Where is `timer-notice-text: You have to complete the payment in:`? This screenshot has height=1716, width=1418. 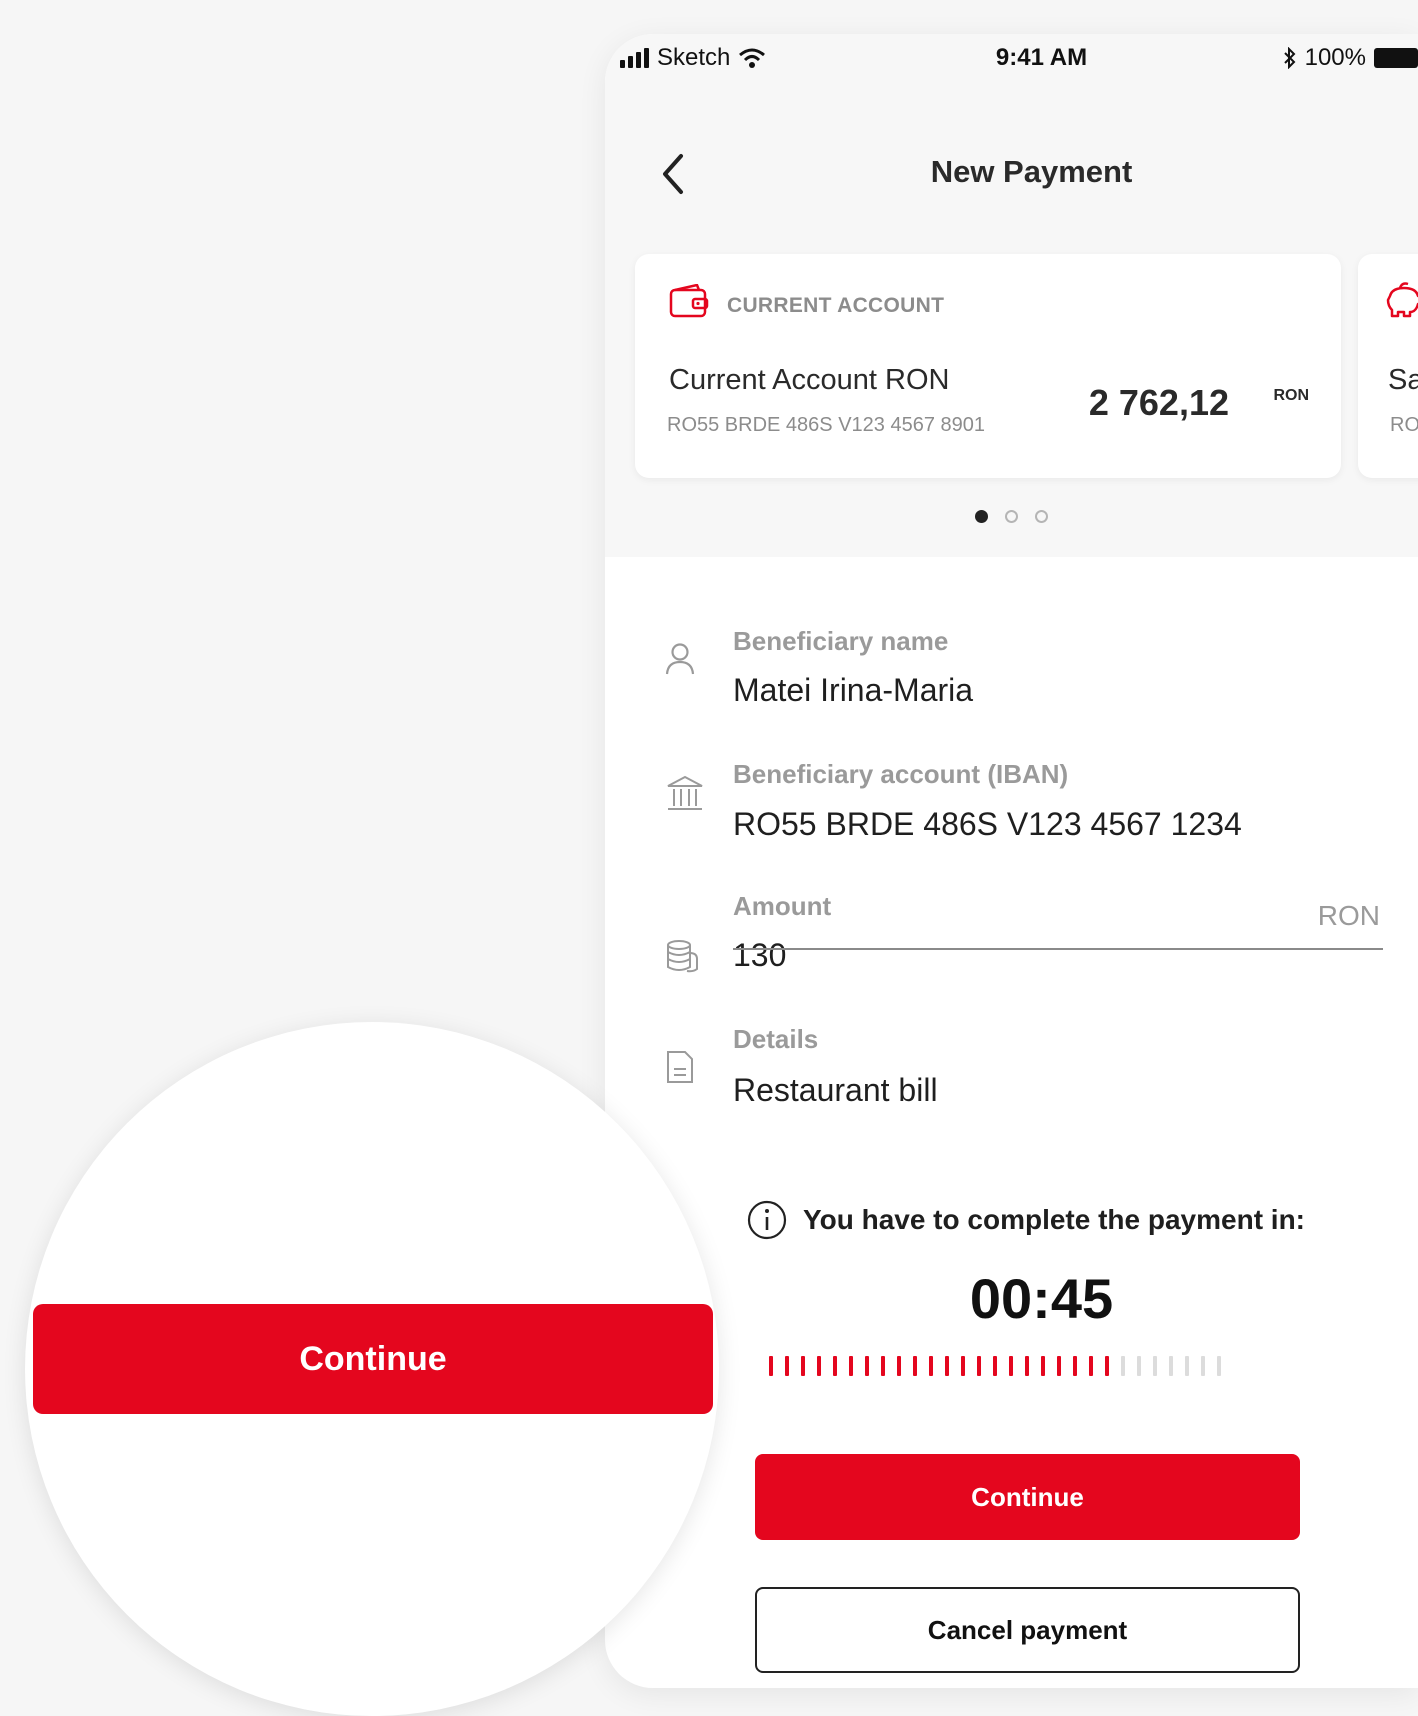 timer-notice-text: You have to complete the payment in: is located at coordinates (1054, 1219).